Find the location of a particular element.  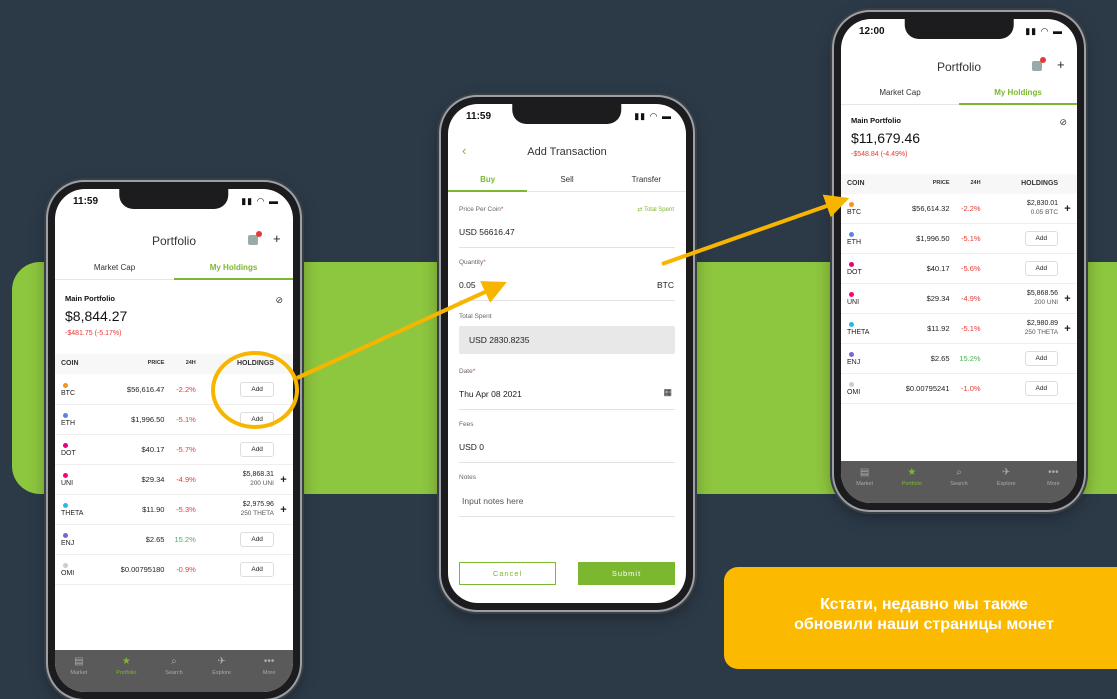

price-label-text: Price Per Coin is located at coordinates (480, 209).